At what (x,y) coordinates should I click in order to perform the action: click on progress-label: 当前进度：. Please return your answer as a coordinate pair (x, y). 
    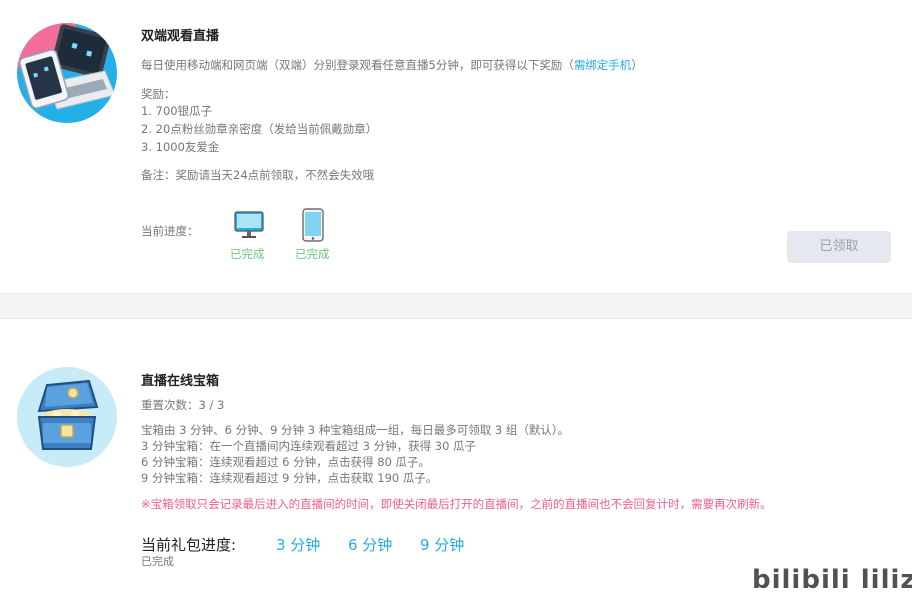
    Looking at the image, I should click on (170, 231).